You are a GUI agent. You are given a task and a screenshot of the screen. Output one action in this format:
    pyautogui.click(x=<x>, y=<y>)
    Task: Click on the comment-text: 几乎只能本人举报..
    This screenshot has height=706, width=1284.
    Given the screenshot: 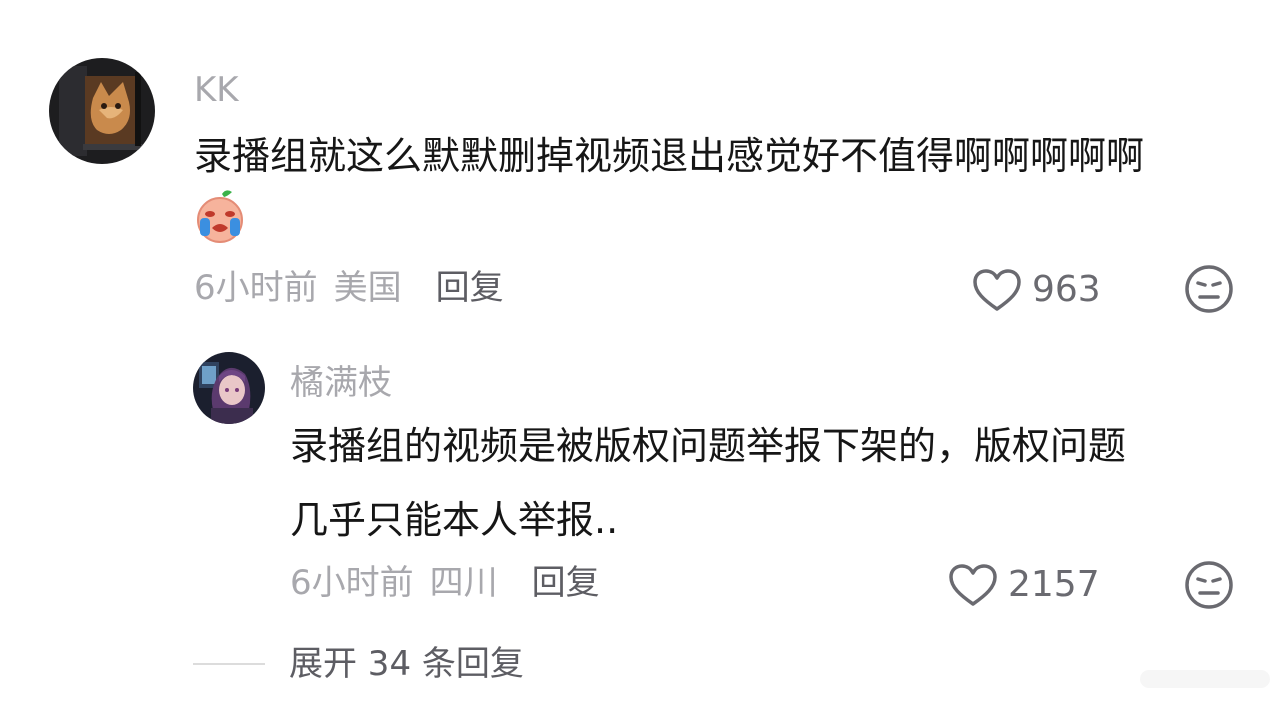 What is the action you would take?
    pyautogui.click(x=454, y=520)
    